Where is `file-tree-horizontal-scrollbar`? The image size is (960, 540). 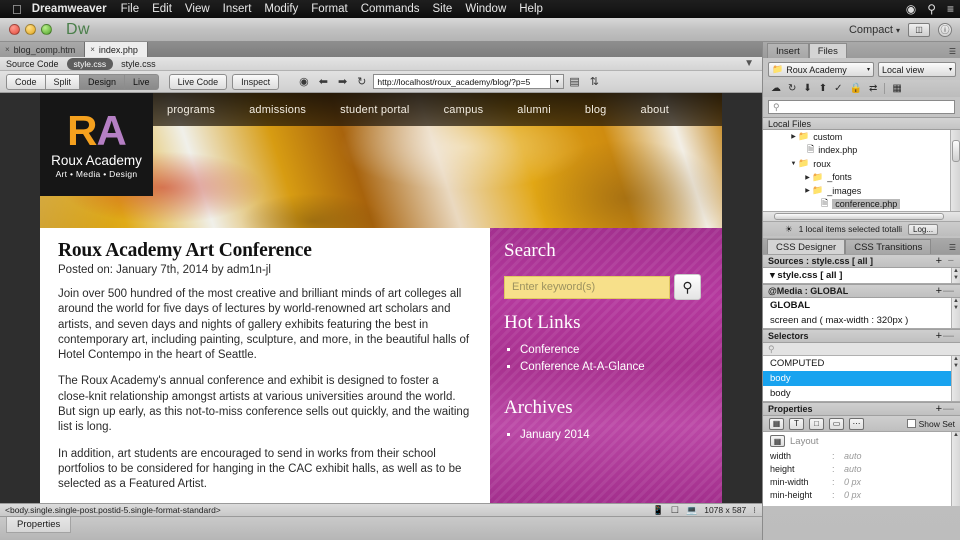
file-tree-horizontal-scrollbar is located at coordinates (861, 217).